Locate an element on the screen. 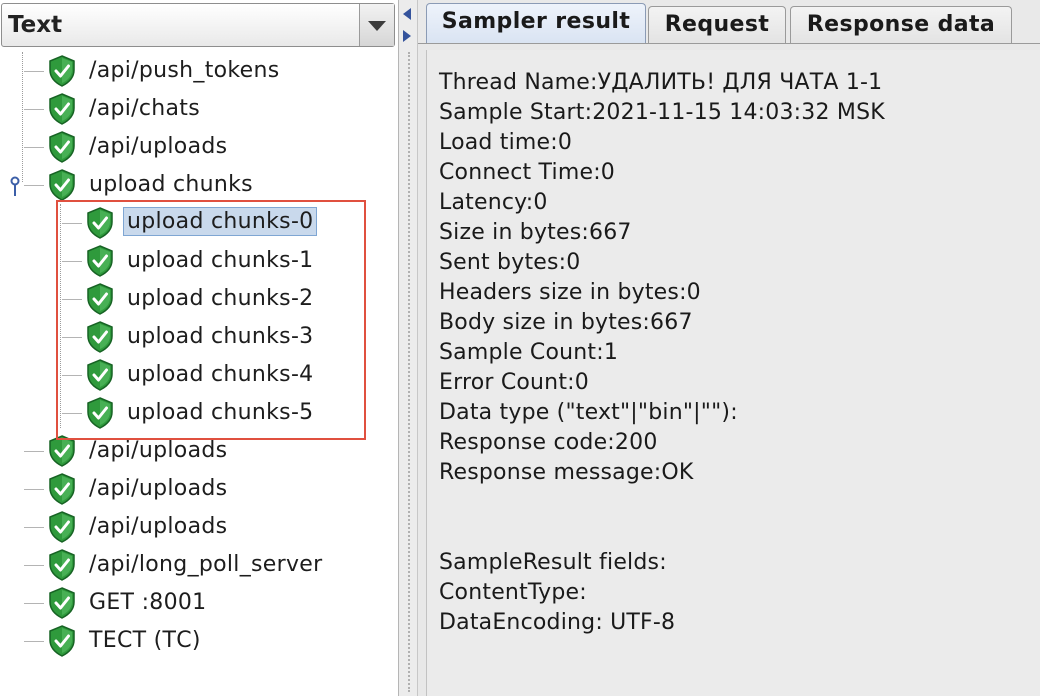 The image size is (1040, 696). tree-item-label: ТЕСТ (ТС) is located at coordinates (145, 640).